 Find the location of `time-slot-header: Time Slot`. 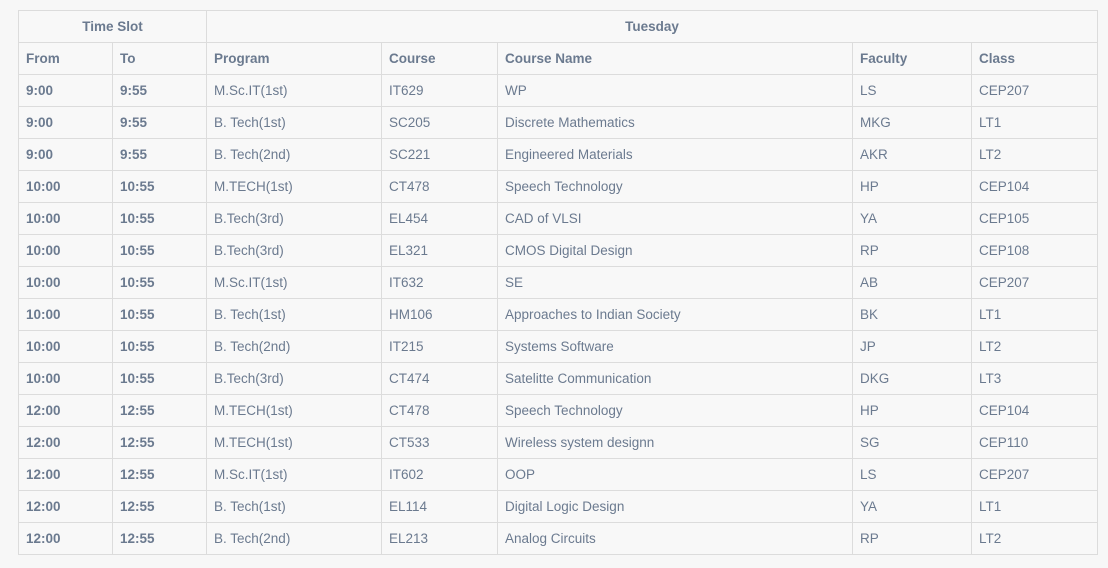

time-slot-header: Time Slot is located at coordinates (112, 26).